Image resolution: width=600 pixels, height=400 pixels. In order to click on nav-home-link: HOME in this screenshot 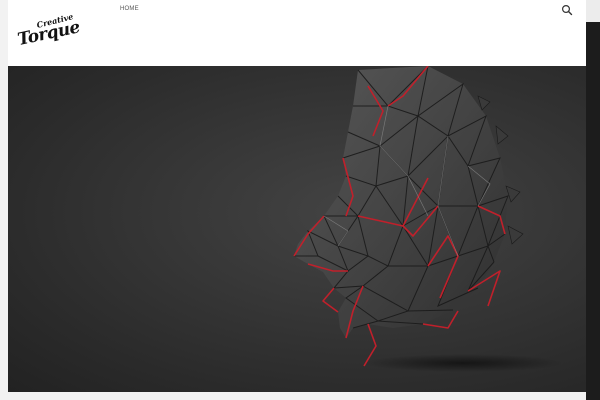, I will do `click(129, 9)`.